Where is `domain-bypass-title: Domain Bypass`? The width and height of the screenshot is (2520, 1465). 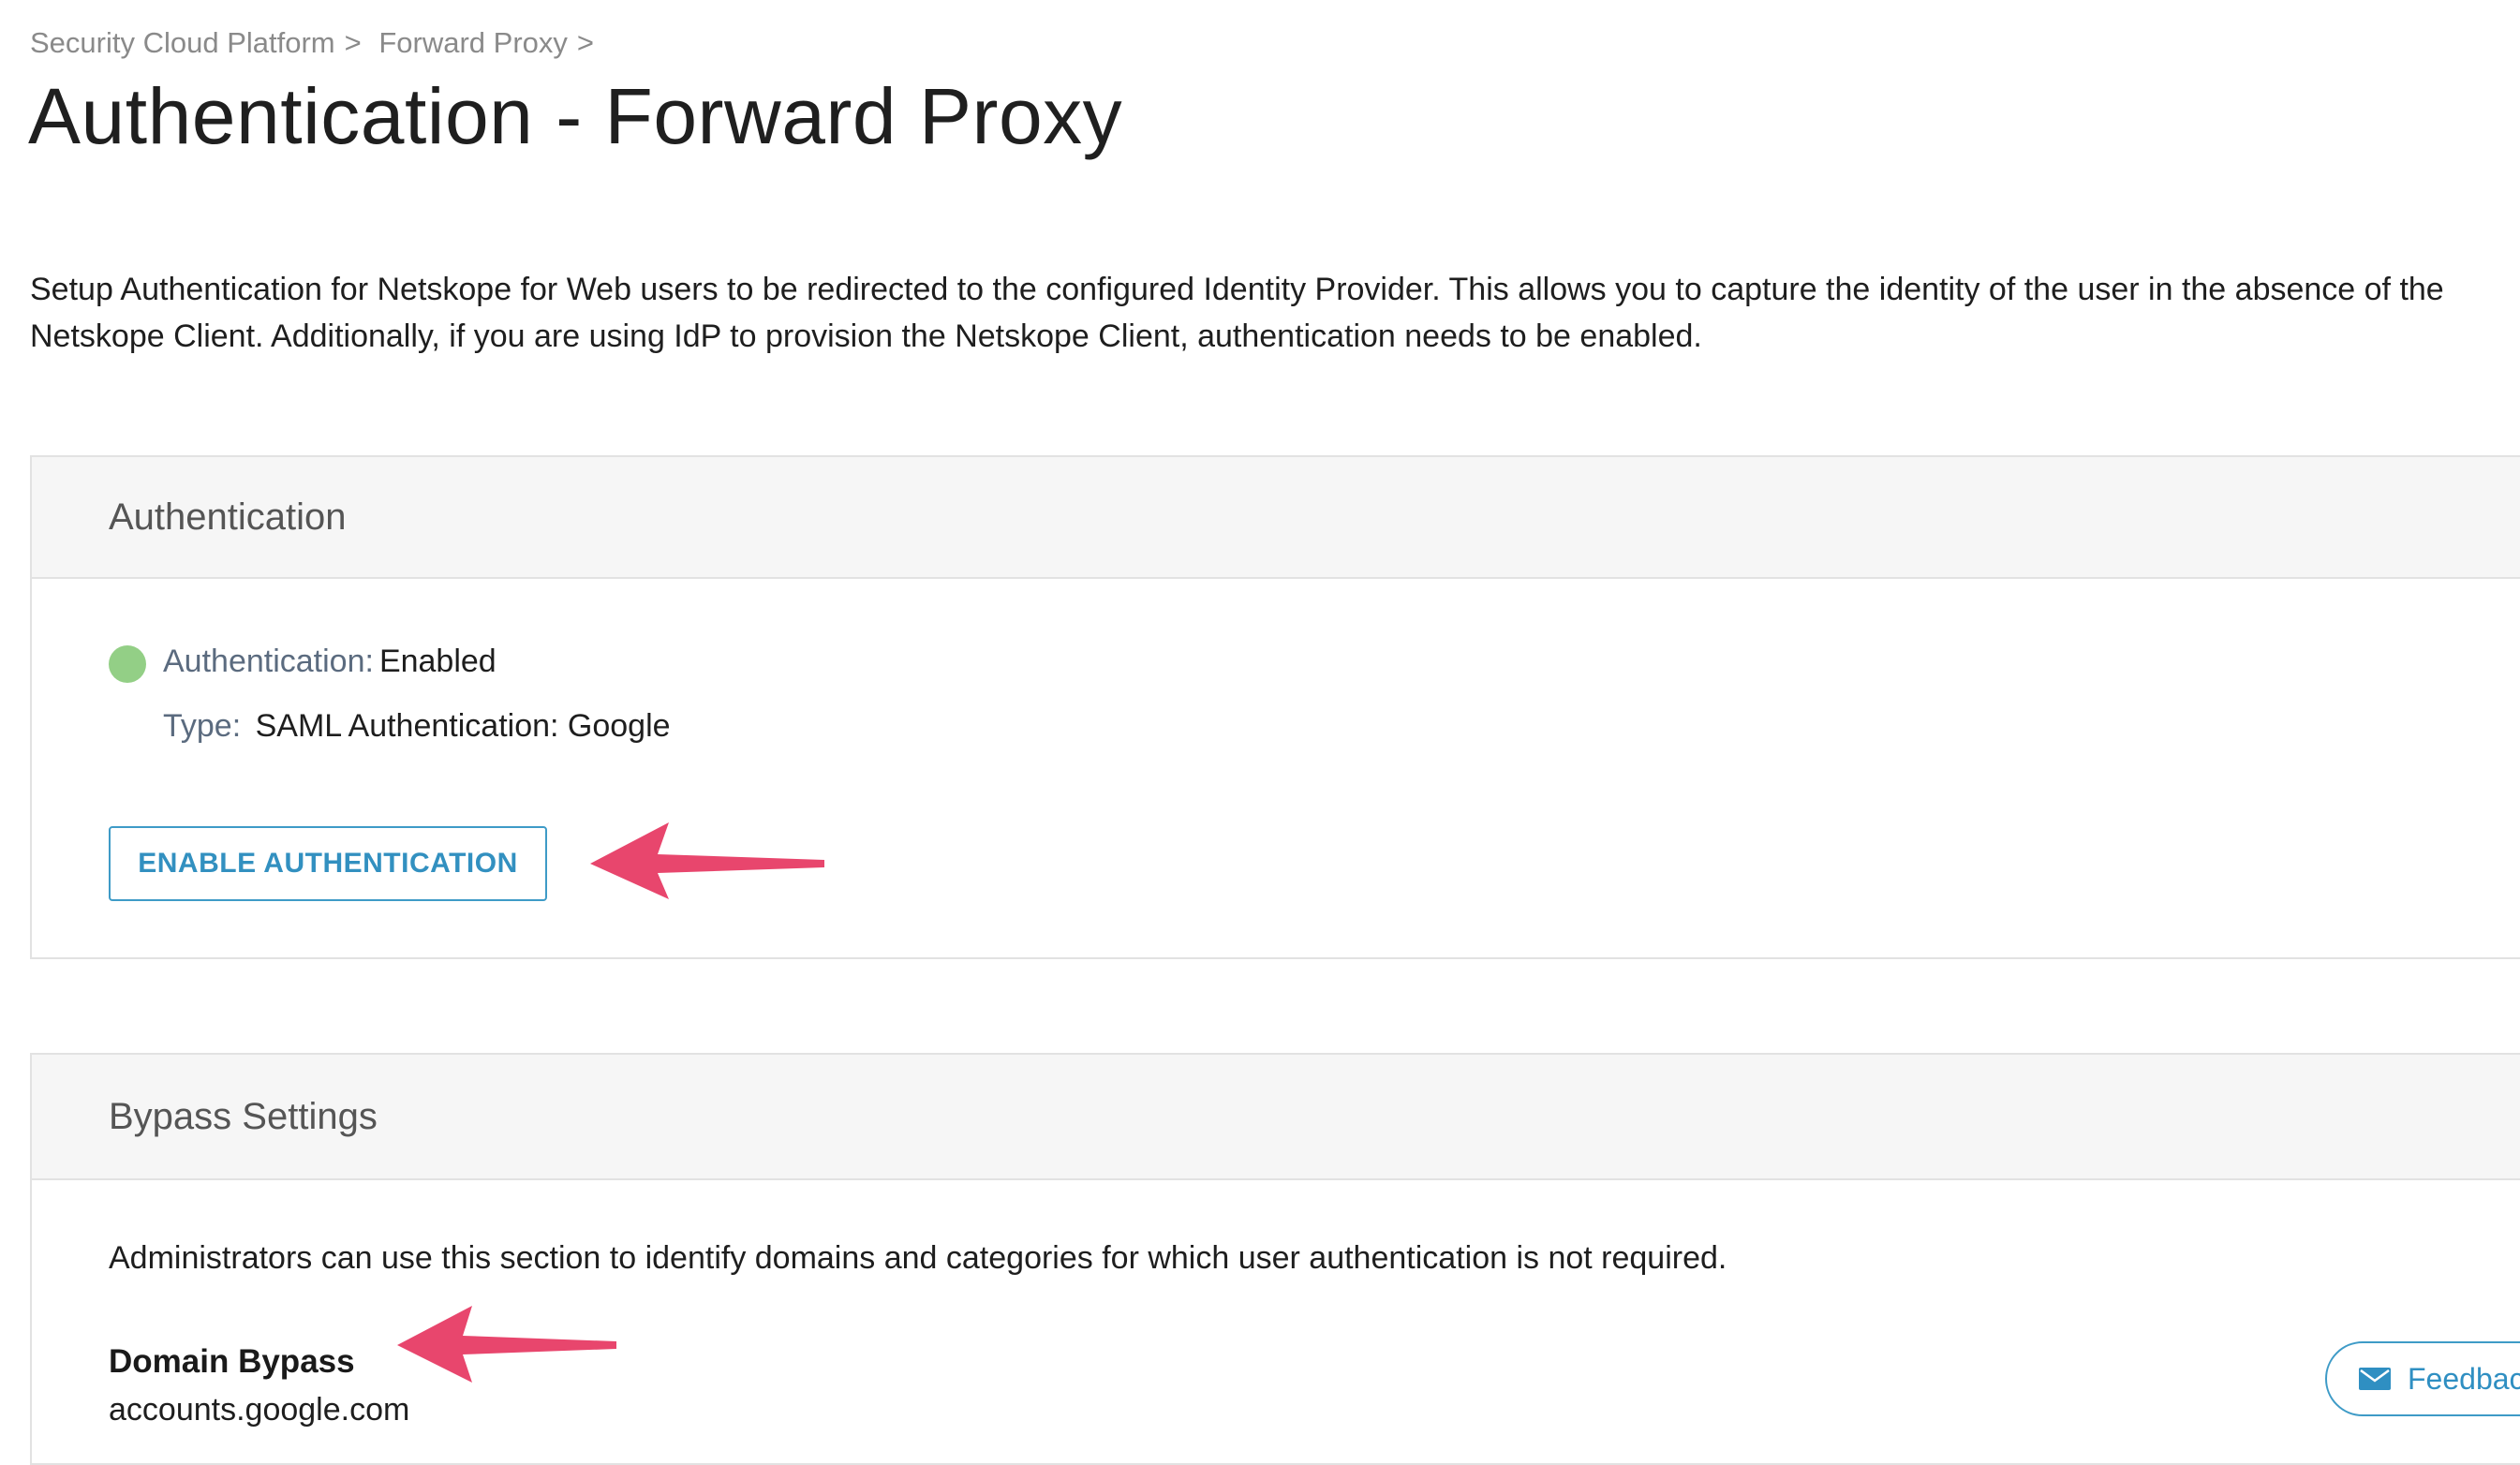 domain-bypass-title: Domain Bypass is located at coordinates (232, 1361).